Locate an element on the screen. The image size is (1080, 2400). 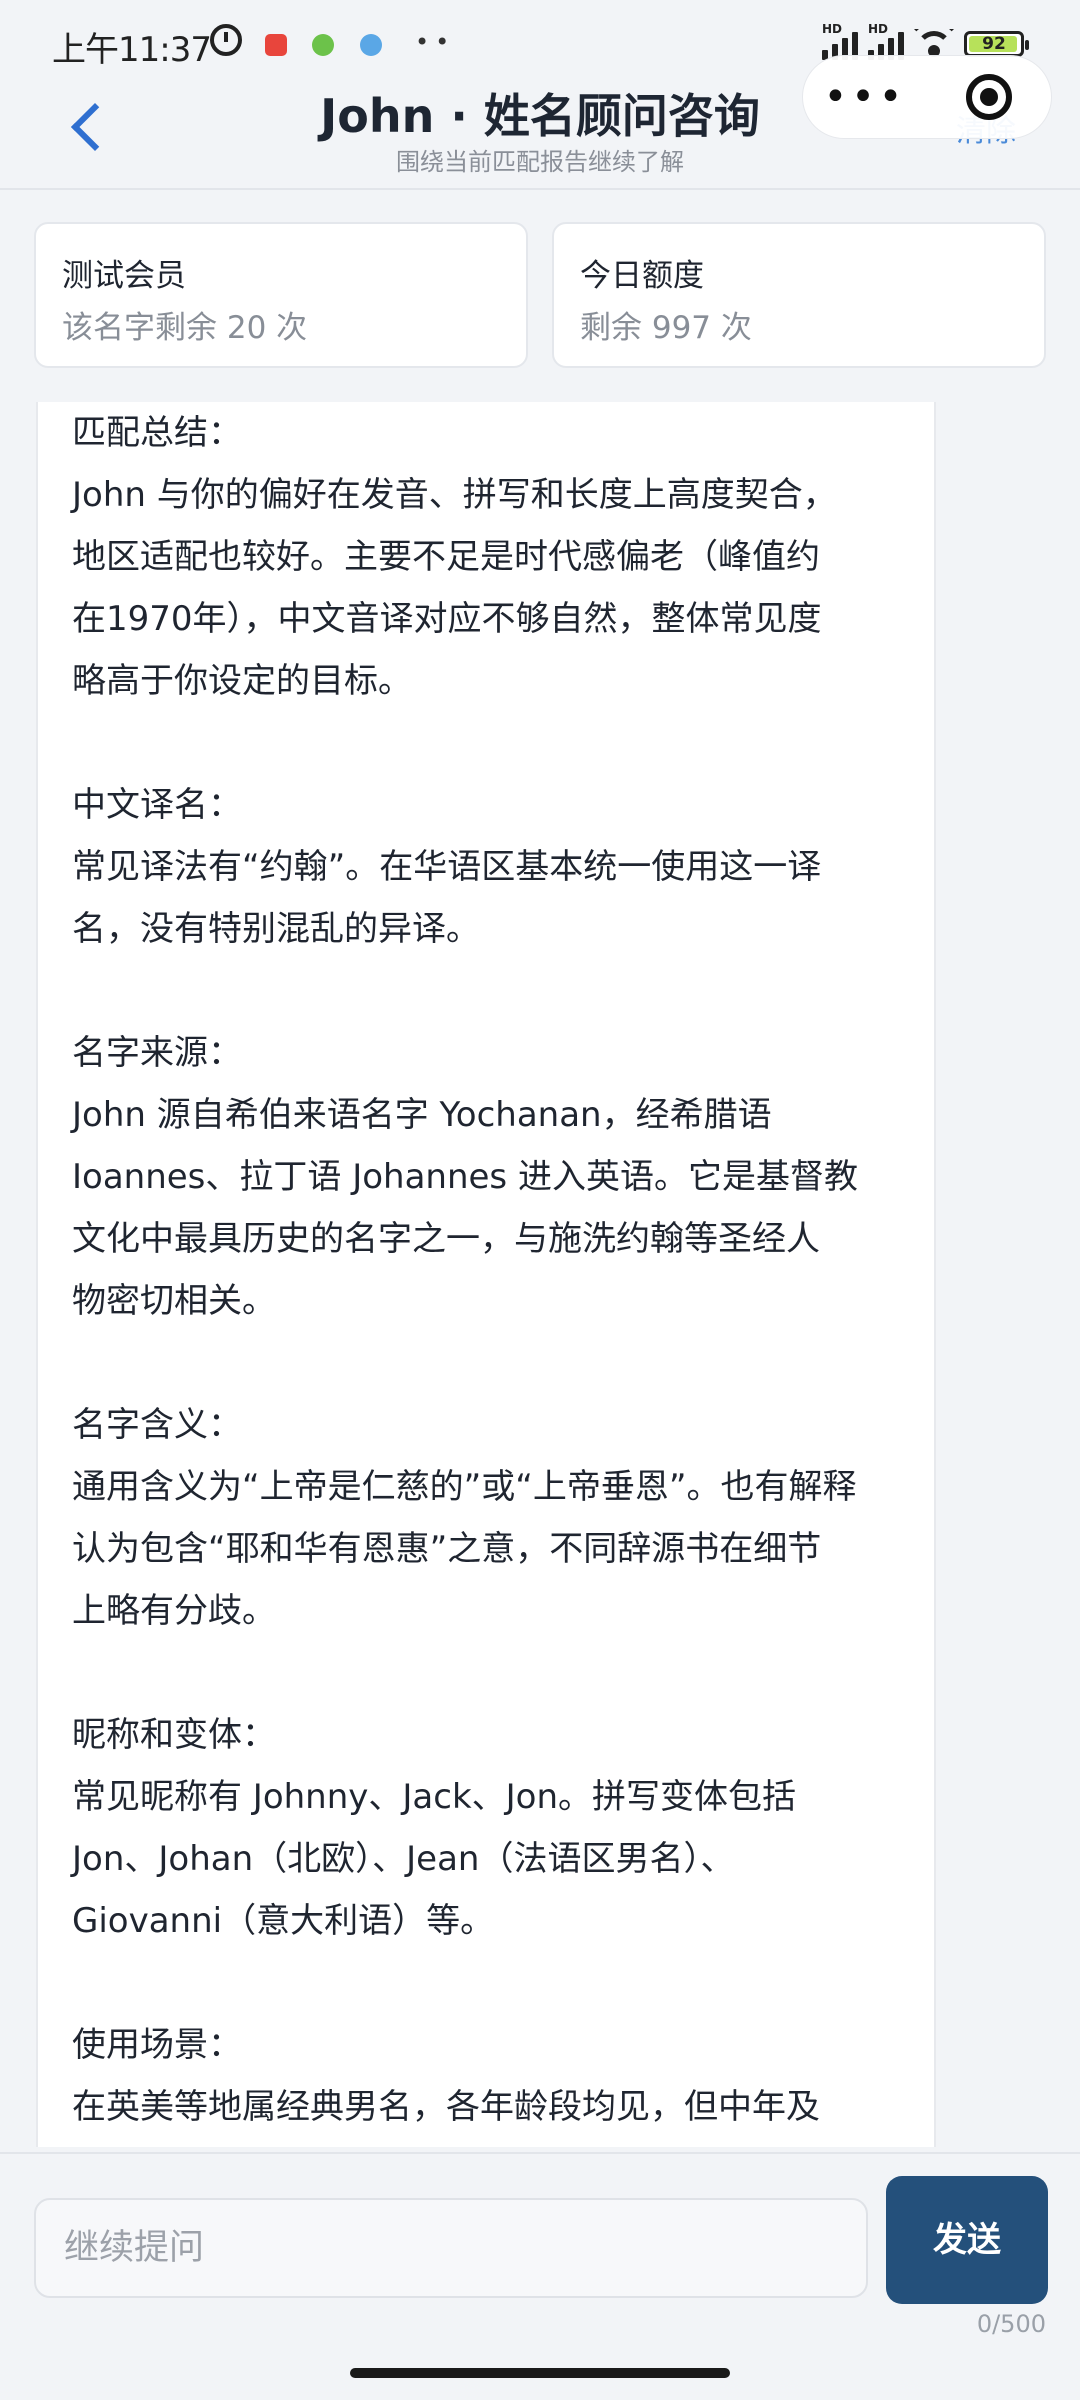
section-line: 地区适配也较好。主要不足是时代感偏老（峰值约 is located at coordinates (446, 557).